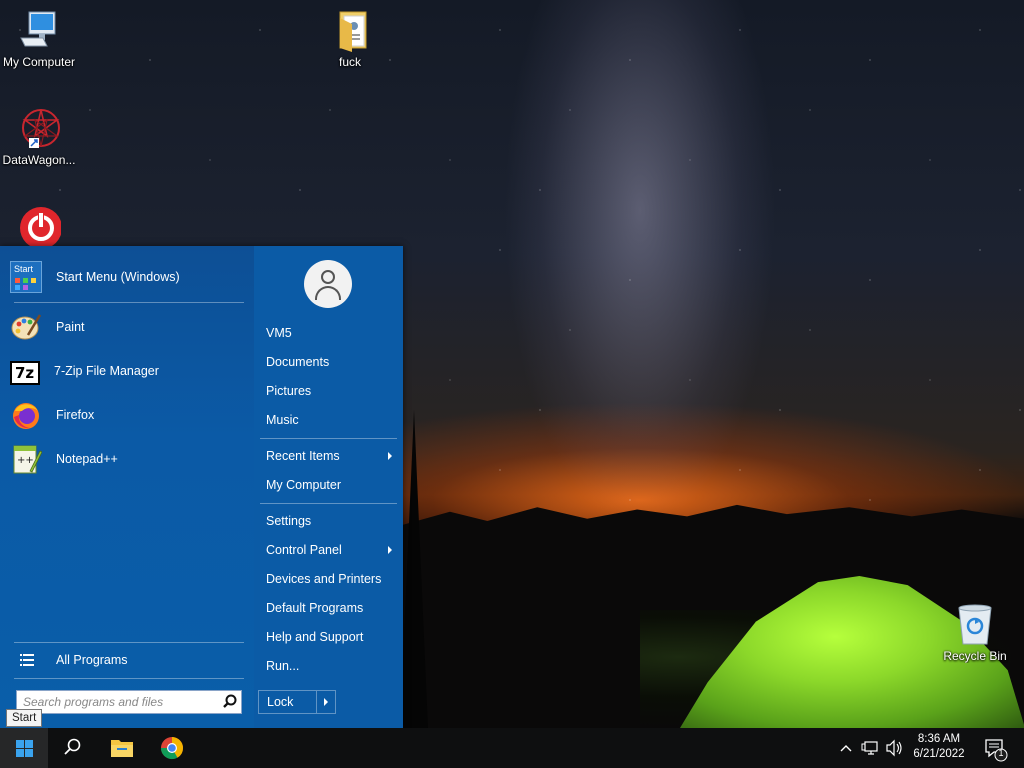  I want to click on place-control-panel: Control Panel, so click(328, 550).